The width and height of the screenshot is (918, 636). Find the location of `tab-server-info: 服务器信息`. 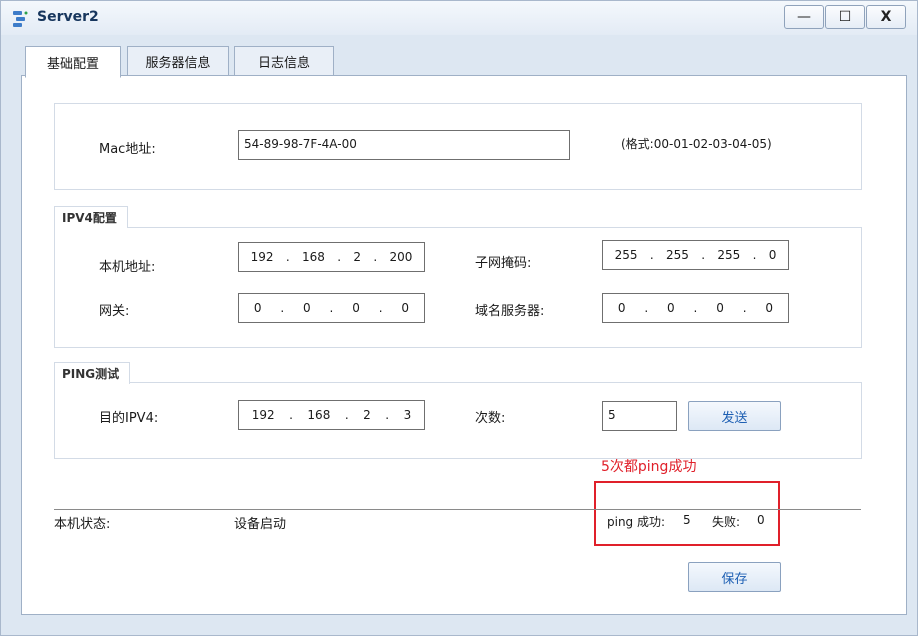

tab-server-info: 服务器信息 is located at coordinates (178, 61).